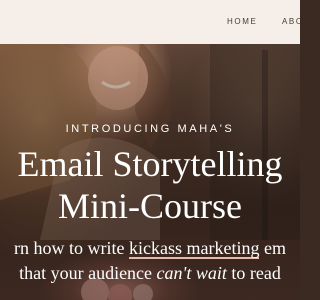 The image size is (320, 300). I want to click on nav-home-link: HOME, so click(242, 21).